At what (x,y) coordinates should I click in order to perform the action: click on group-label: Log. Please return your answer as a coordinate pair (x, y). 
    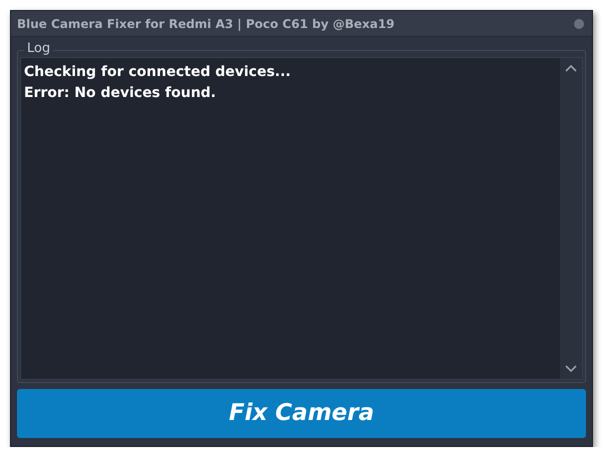
    Looking at the image, I should click on (39, 49).